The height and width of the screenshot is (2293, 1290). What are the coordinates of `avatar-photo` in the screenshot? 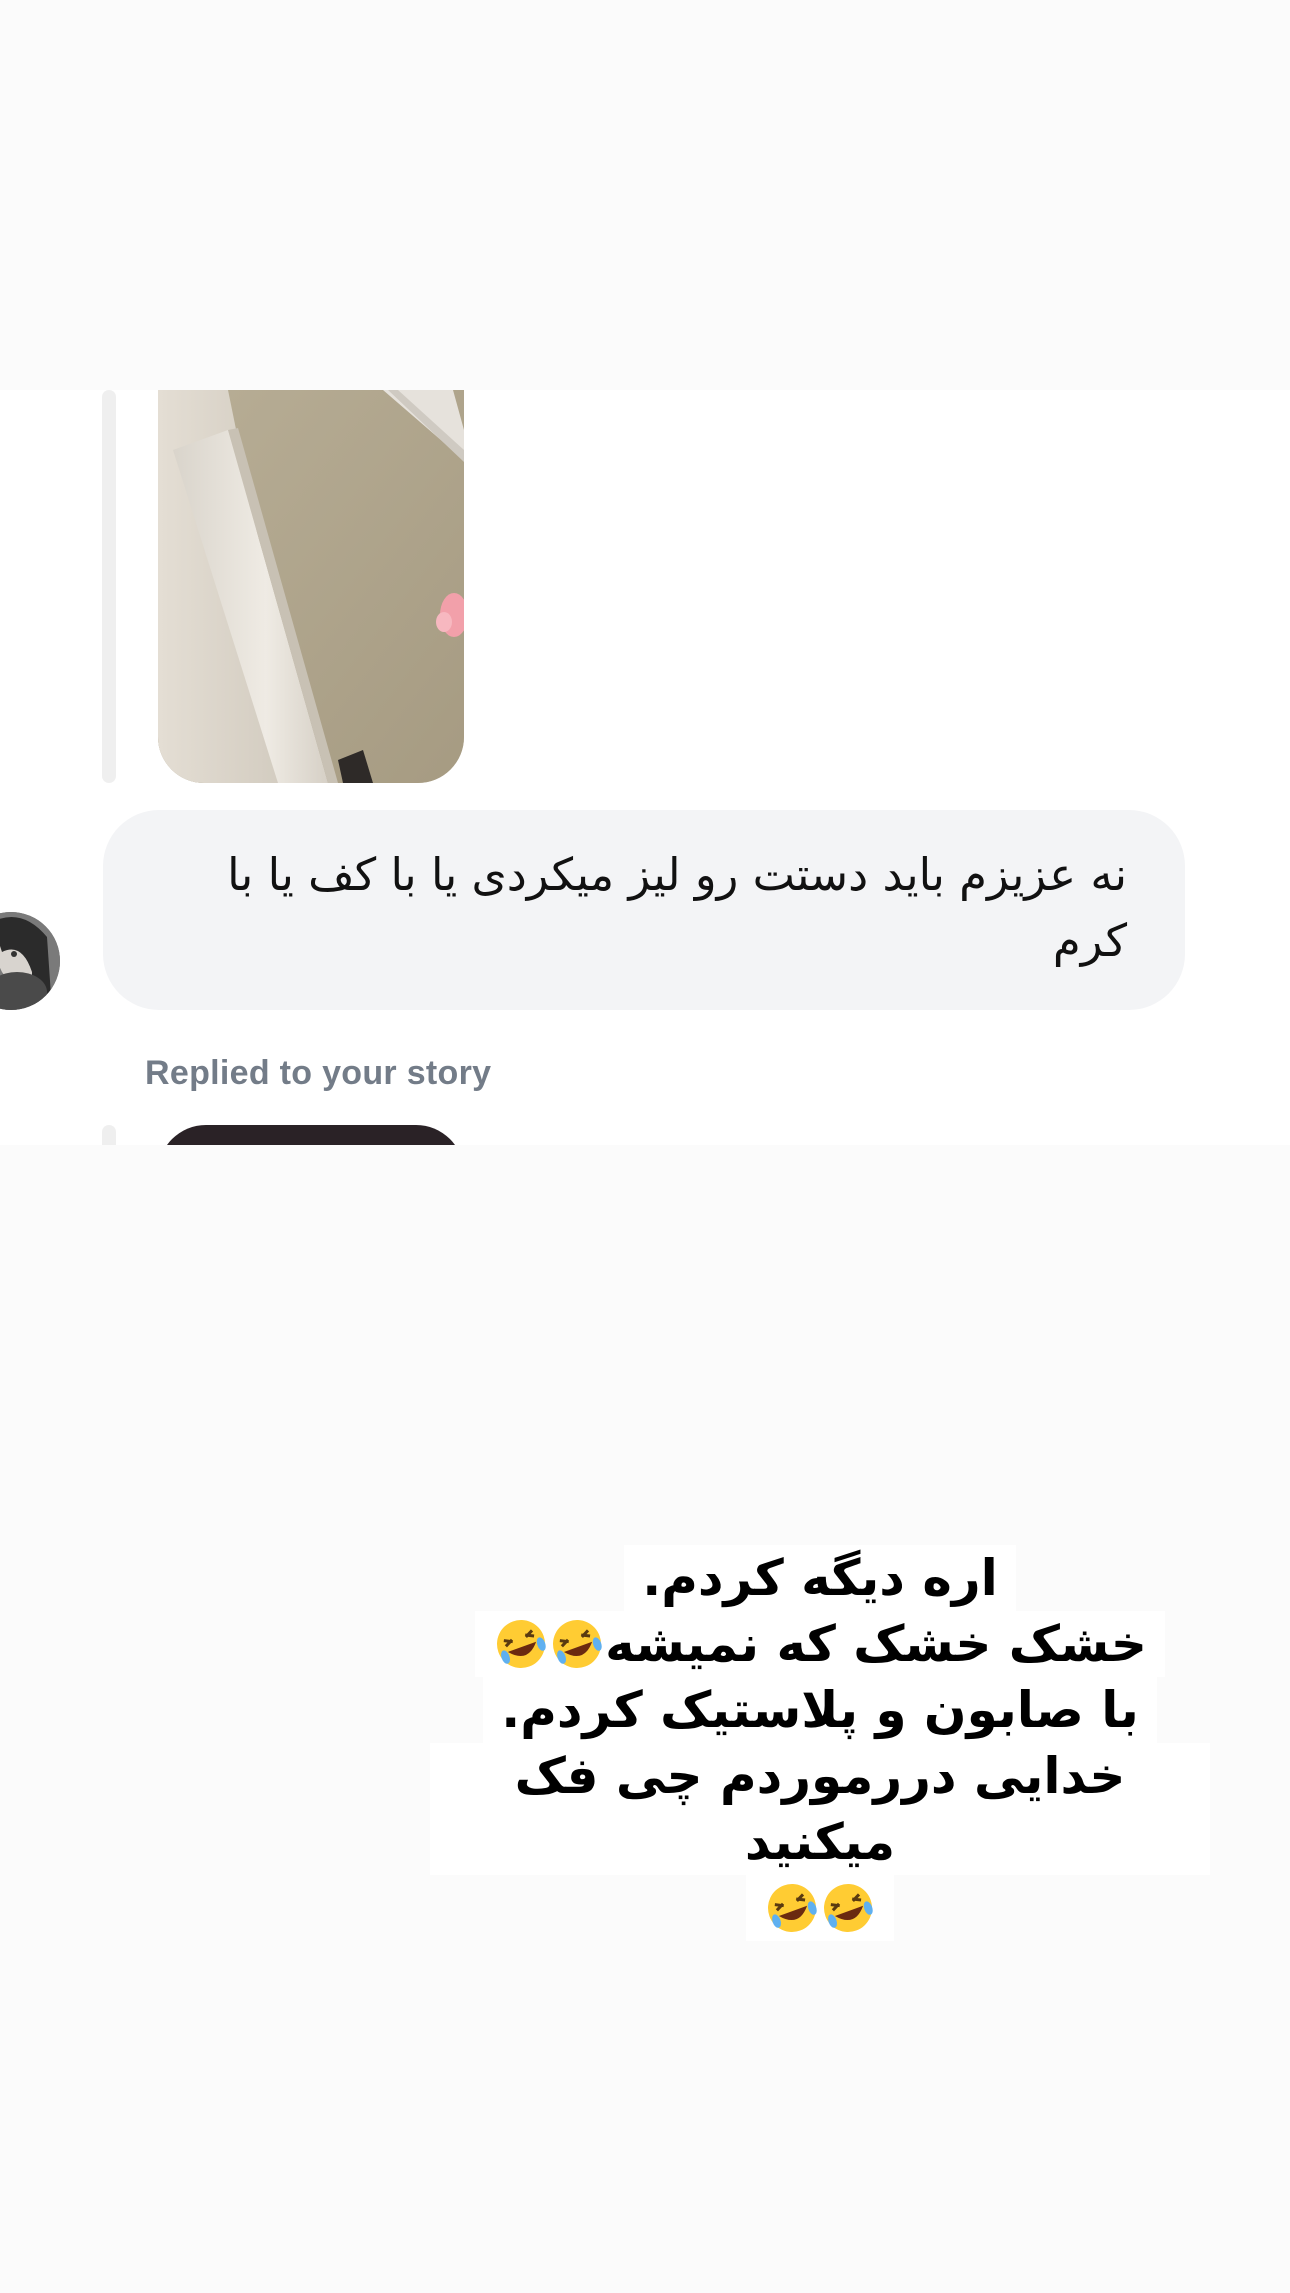 It's located at (30, 961).